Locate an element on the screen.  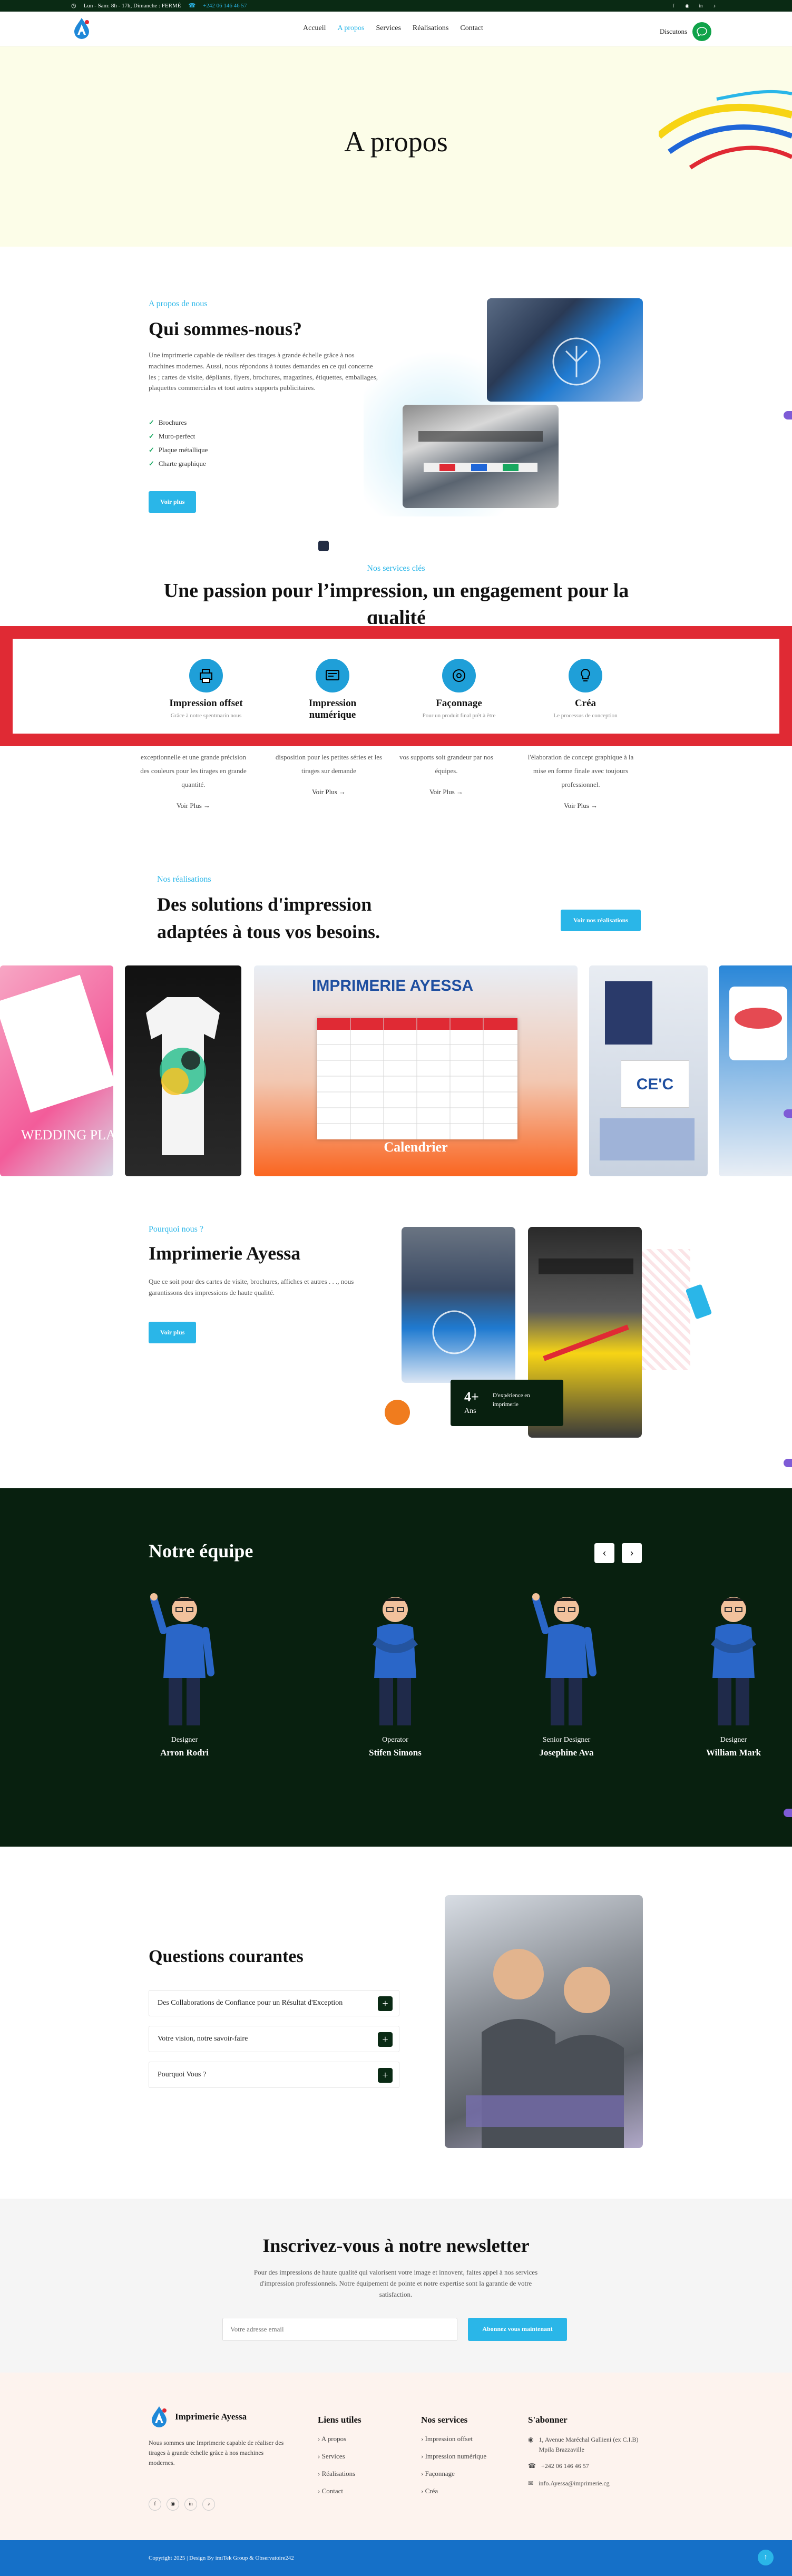
footer-service-link: › Créa is located at coordinates (453, 2491).